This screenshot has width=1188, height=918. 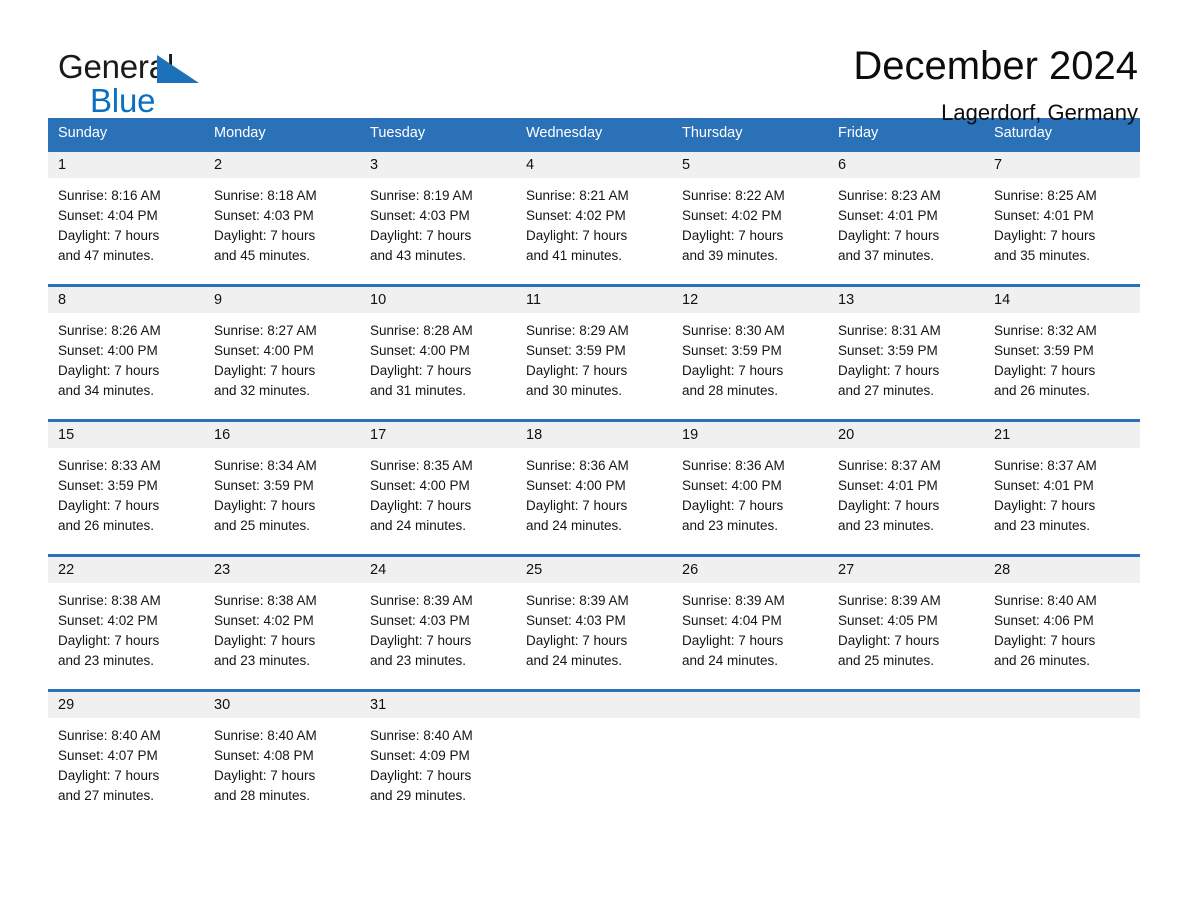 I want to click on sunrise-text: Sunrise: 8:22 AM, so click(x=733, y=195).